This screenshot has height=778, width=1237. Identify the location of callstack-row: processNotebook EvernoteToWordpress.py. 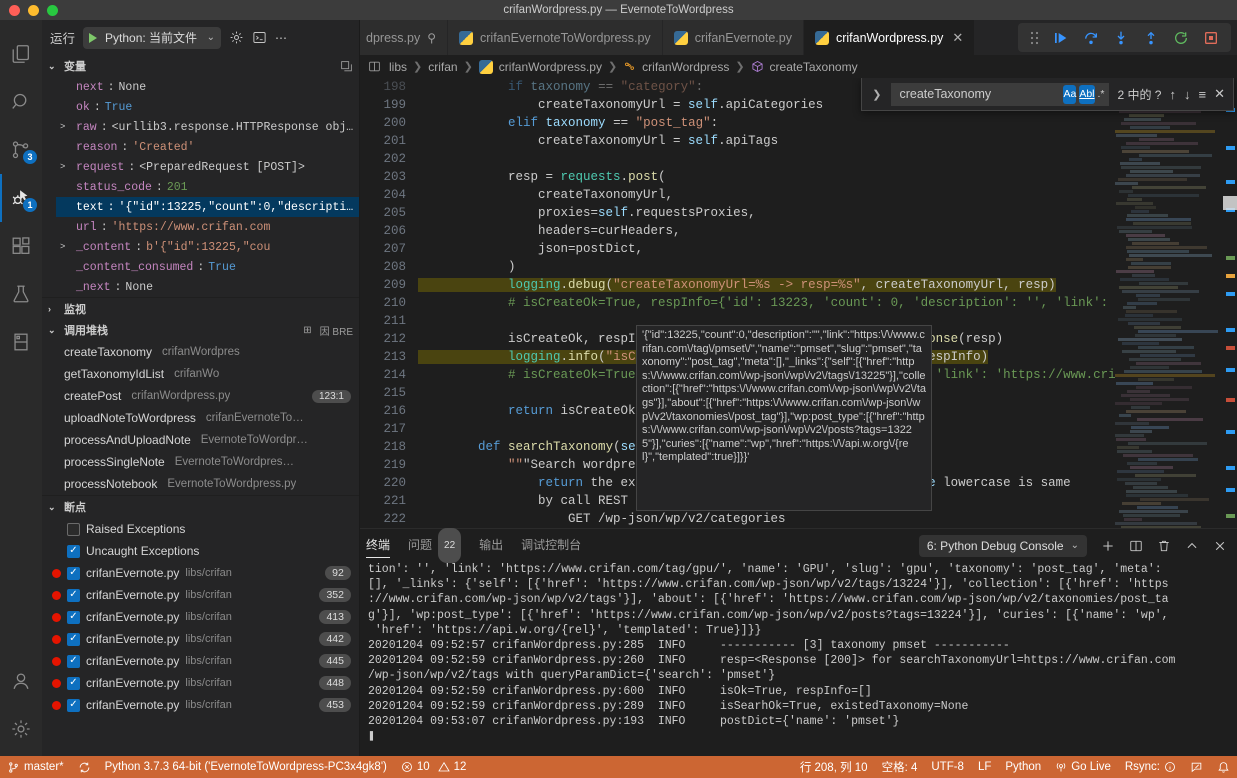
(200, 484).